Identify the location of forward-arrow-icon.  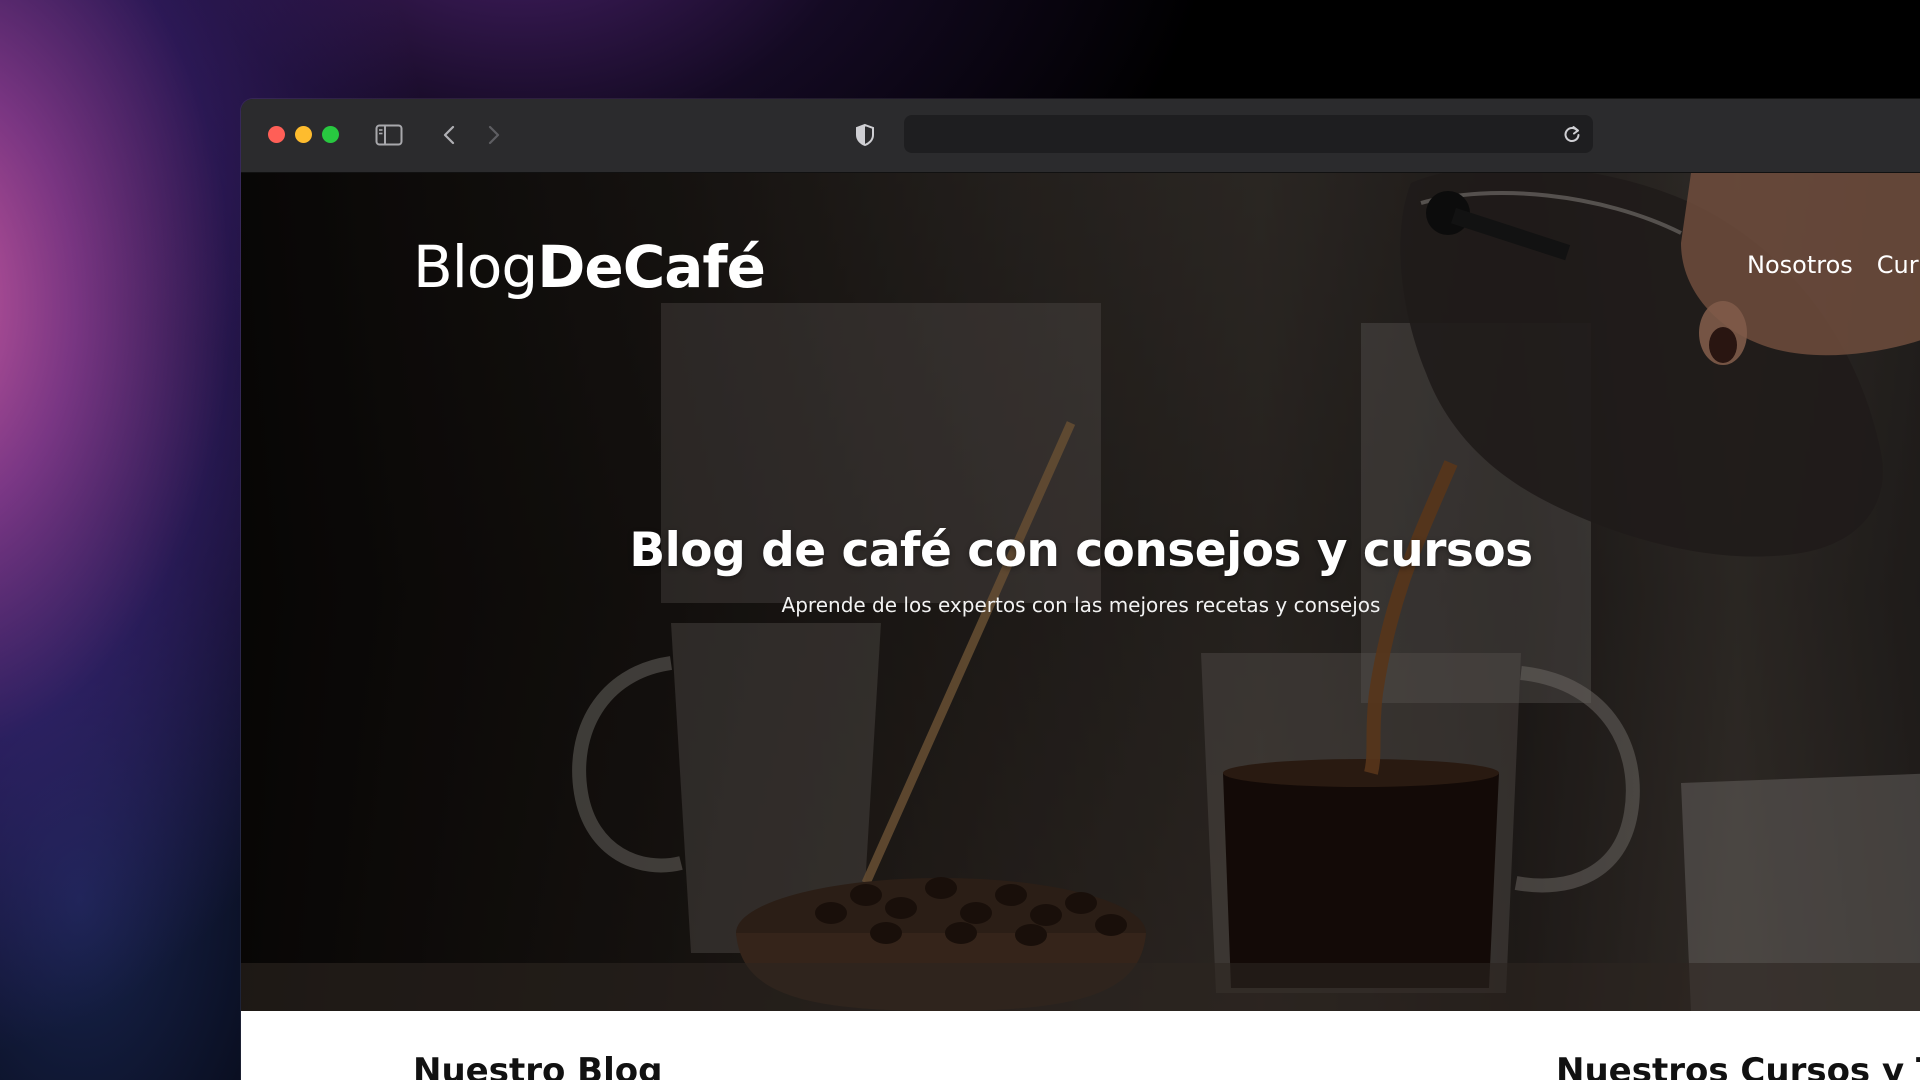
(494, 135).